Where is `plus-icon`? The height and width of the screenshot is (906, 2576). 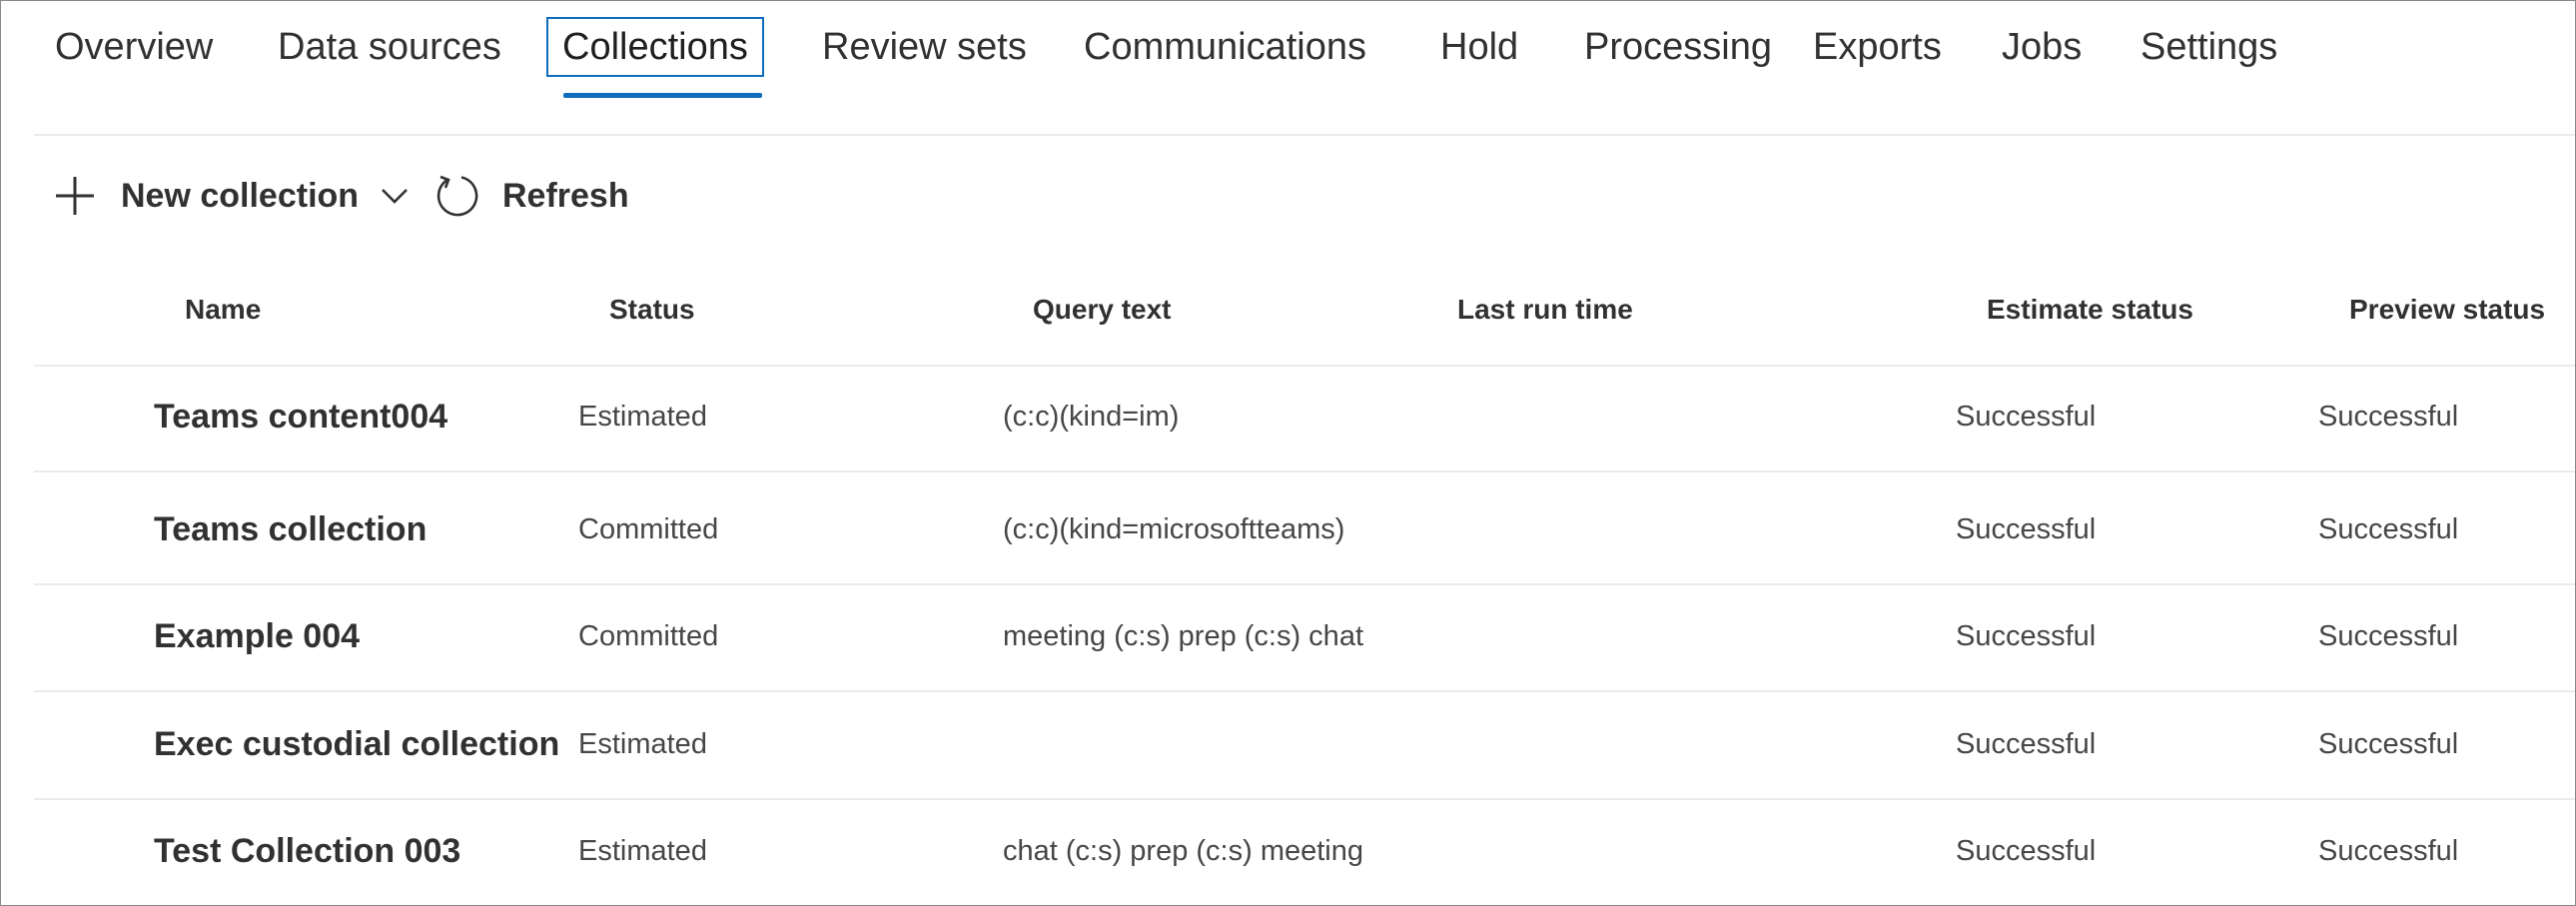 plus-icon is located at coordinates (75, 196).